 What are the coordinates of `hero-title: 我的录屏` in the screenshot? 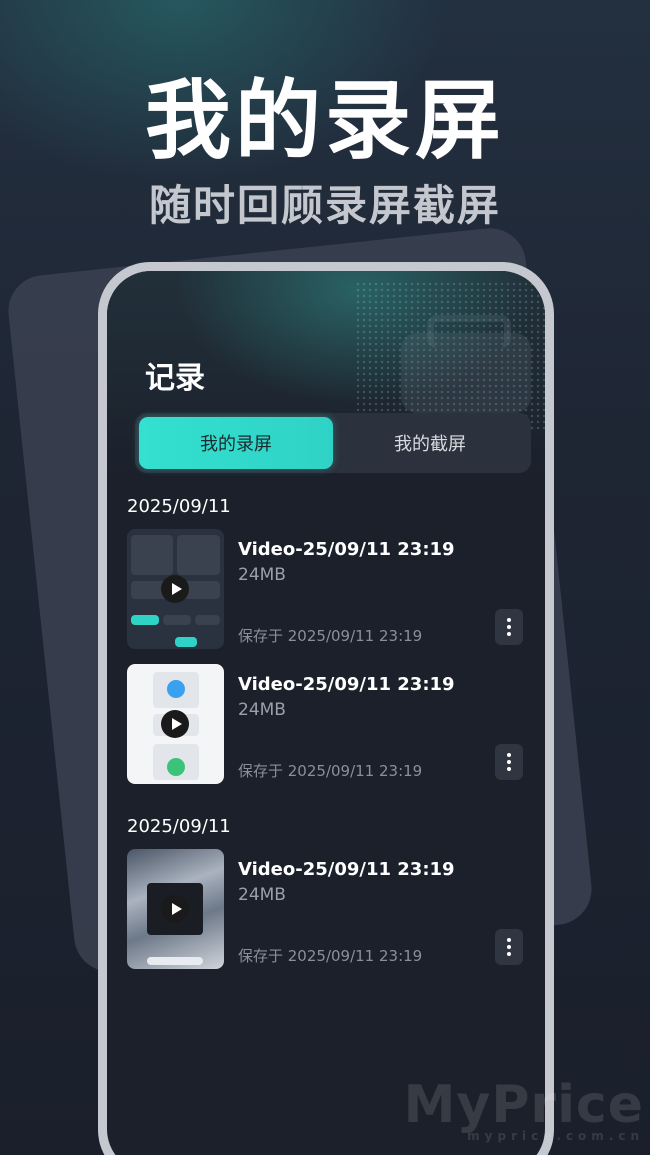 It's located at (325, 121).